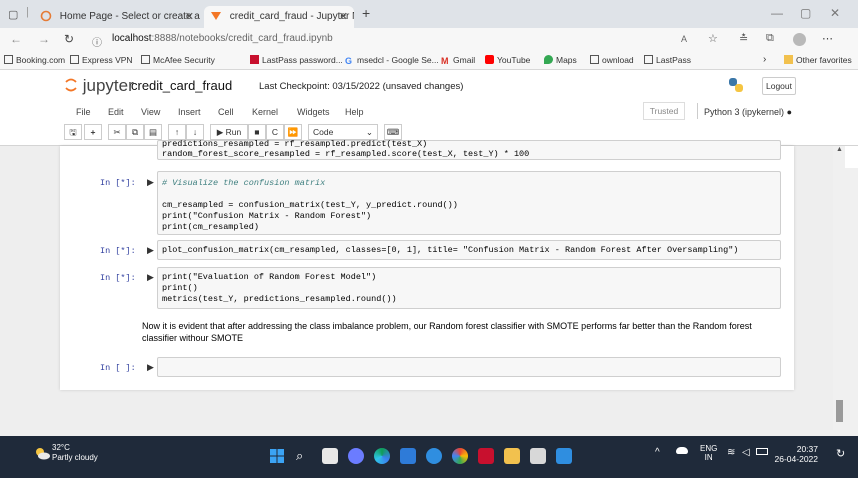  Describe the element at coordinates (13, 14) in the screenshot. I see `window-menu-icon: ▢` at that location.